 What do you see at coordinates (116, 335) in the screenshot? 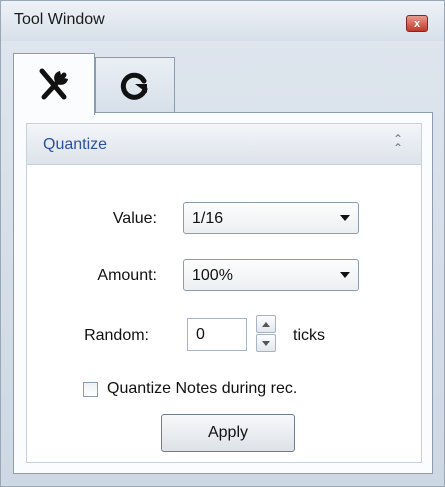
I see `random-label: Random:` at bounding box center [116, 335].